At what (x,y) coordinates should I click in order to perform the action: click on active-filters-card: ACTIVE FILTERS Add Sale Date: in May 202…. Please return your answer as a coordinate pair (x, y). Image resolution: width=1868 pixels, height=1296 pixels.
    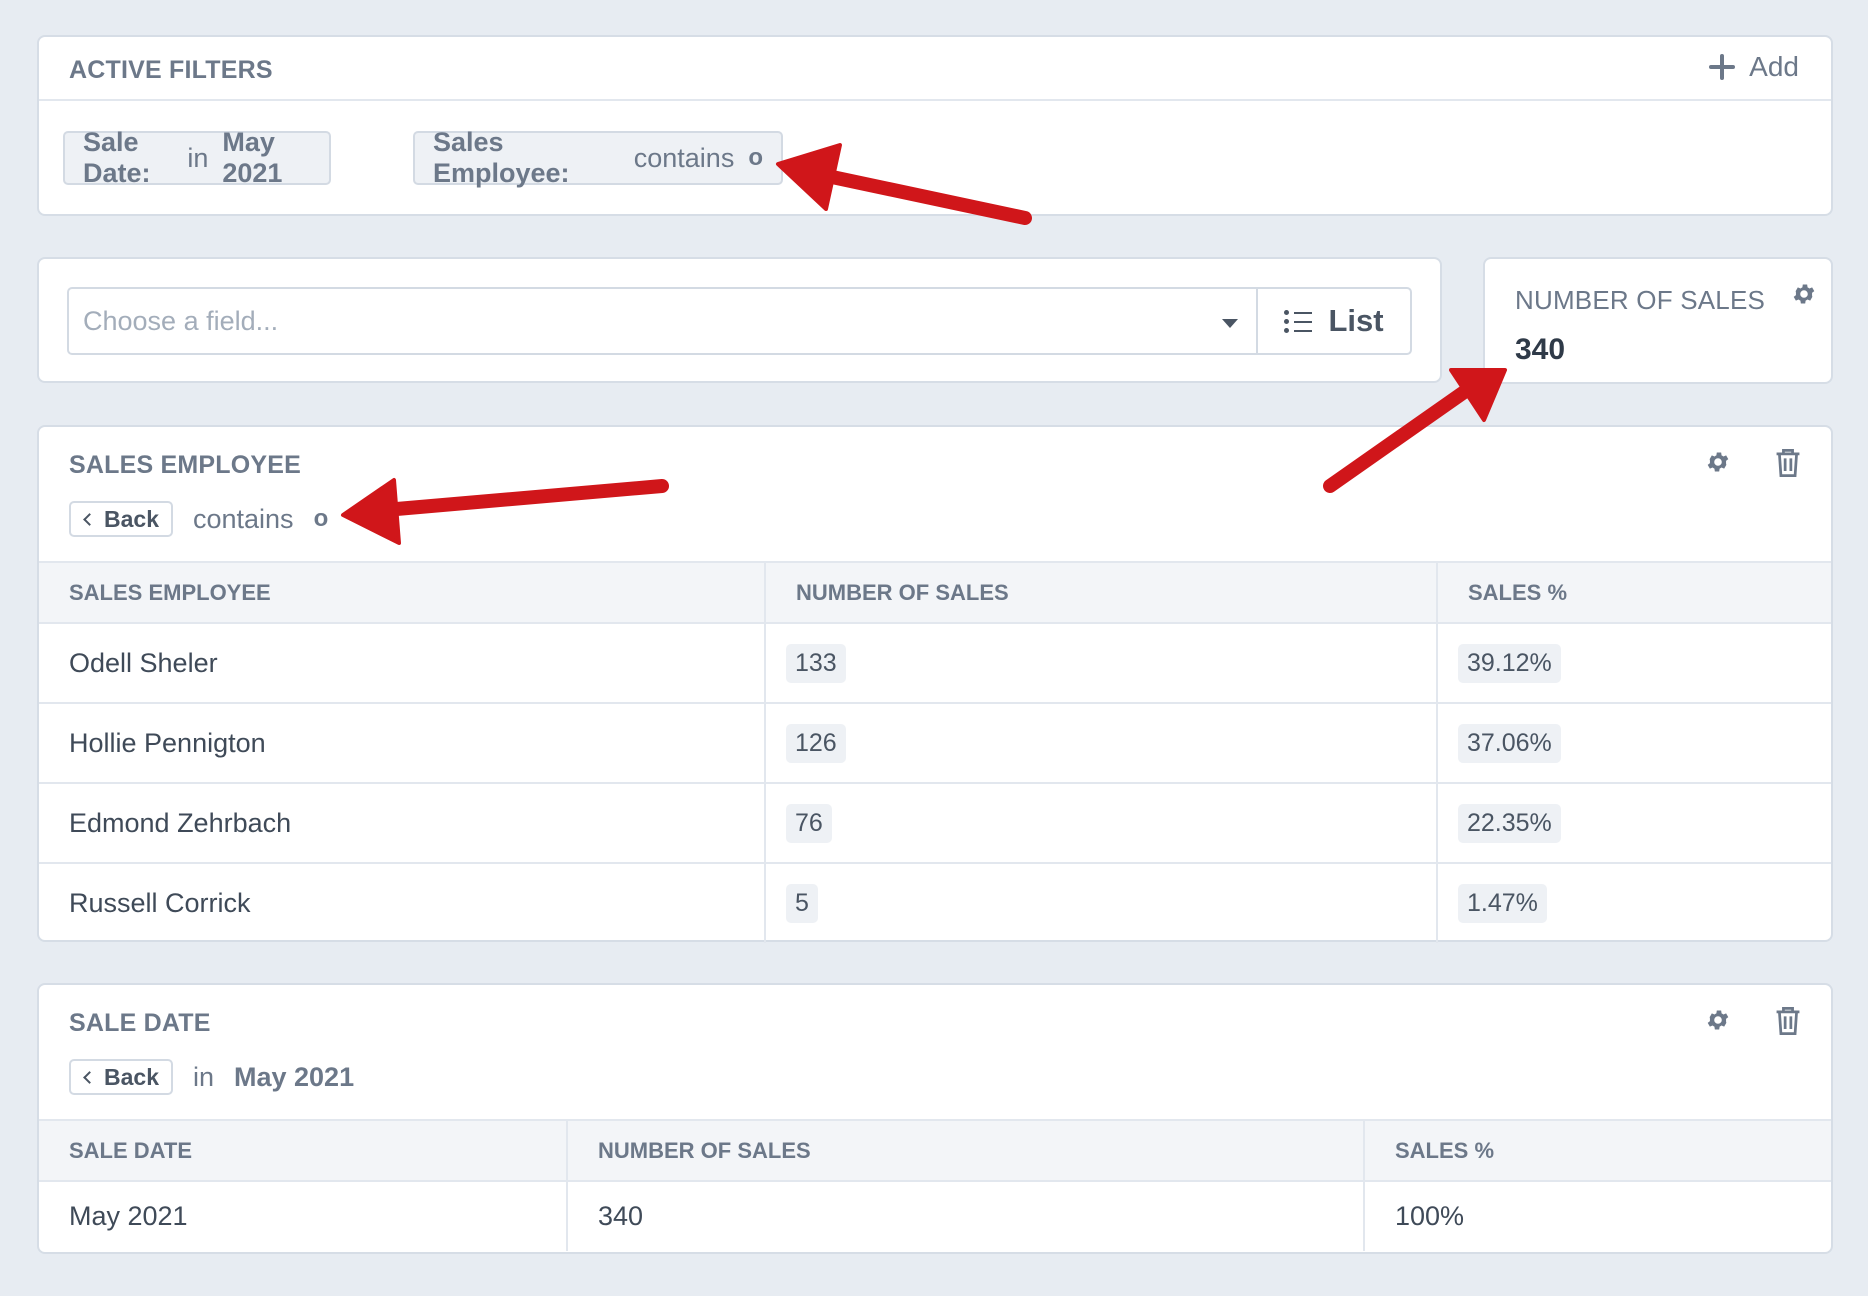
    Looking at the image, I should click on (935, 125).